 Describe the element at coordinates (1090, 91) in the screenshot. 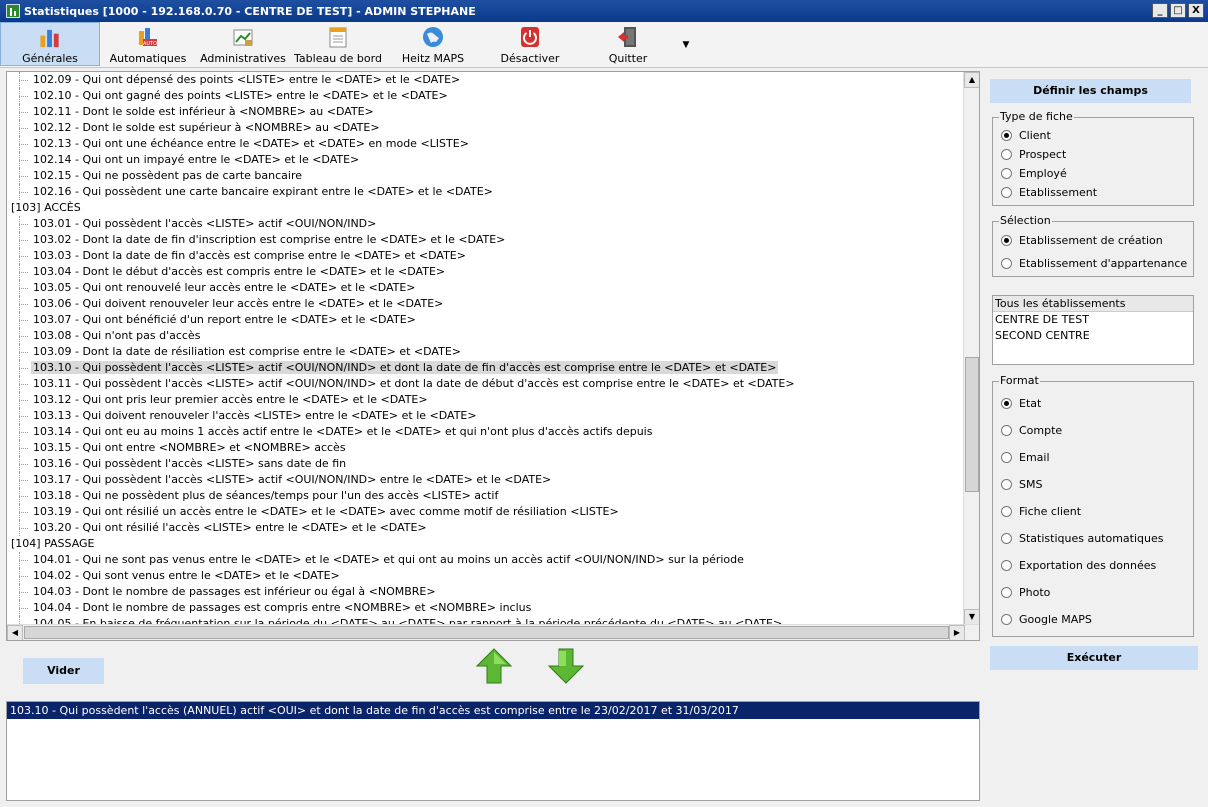

I see `define-fields-button: Définir les champs` at that location.